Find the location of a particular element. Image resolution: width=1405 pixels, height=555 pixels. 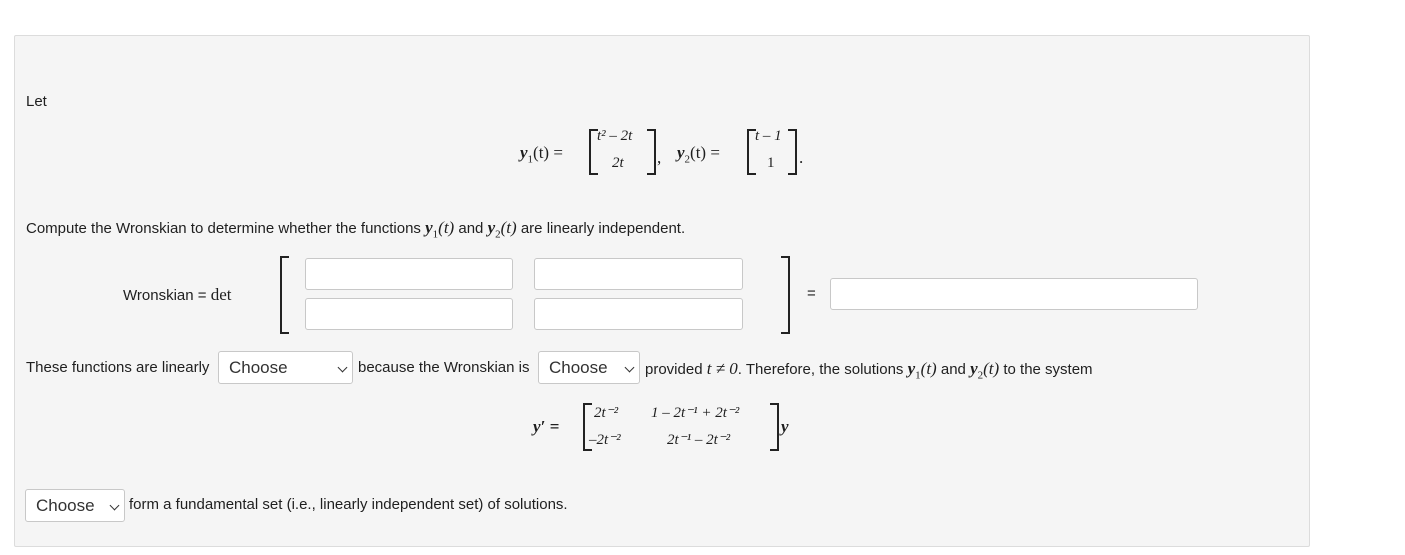

independence-select: Choose is located at coordinates (285, 367).